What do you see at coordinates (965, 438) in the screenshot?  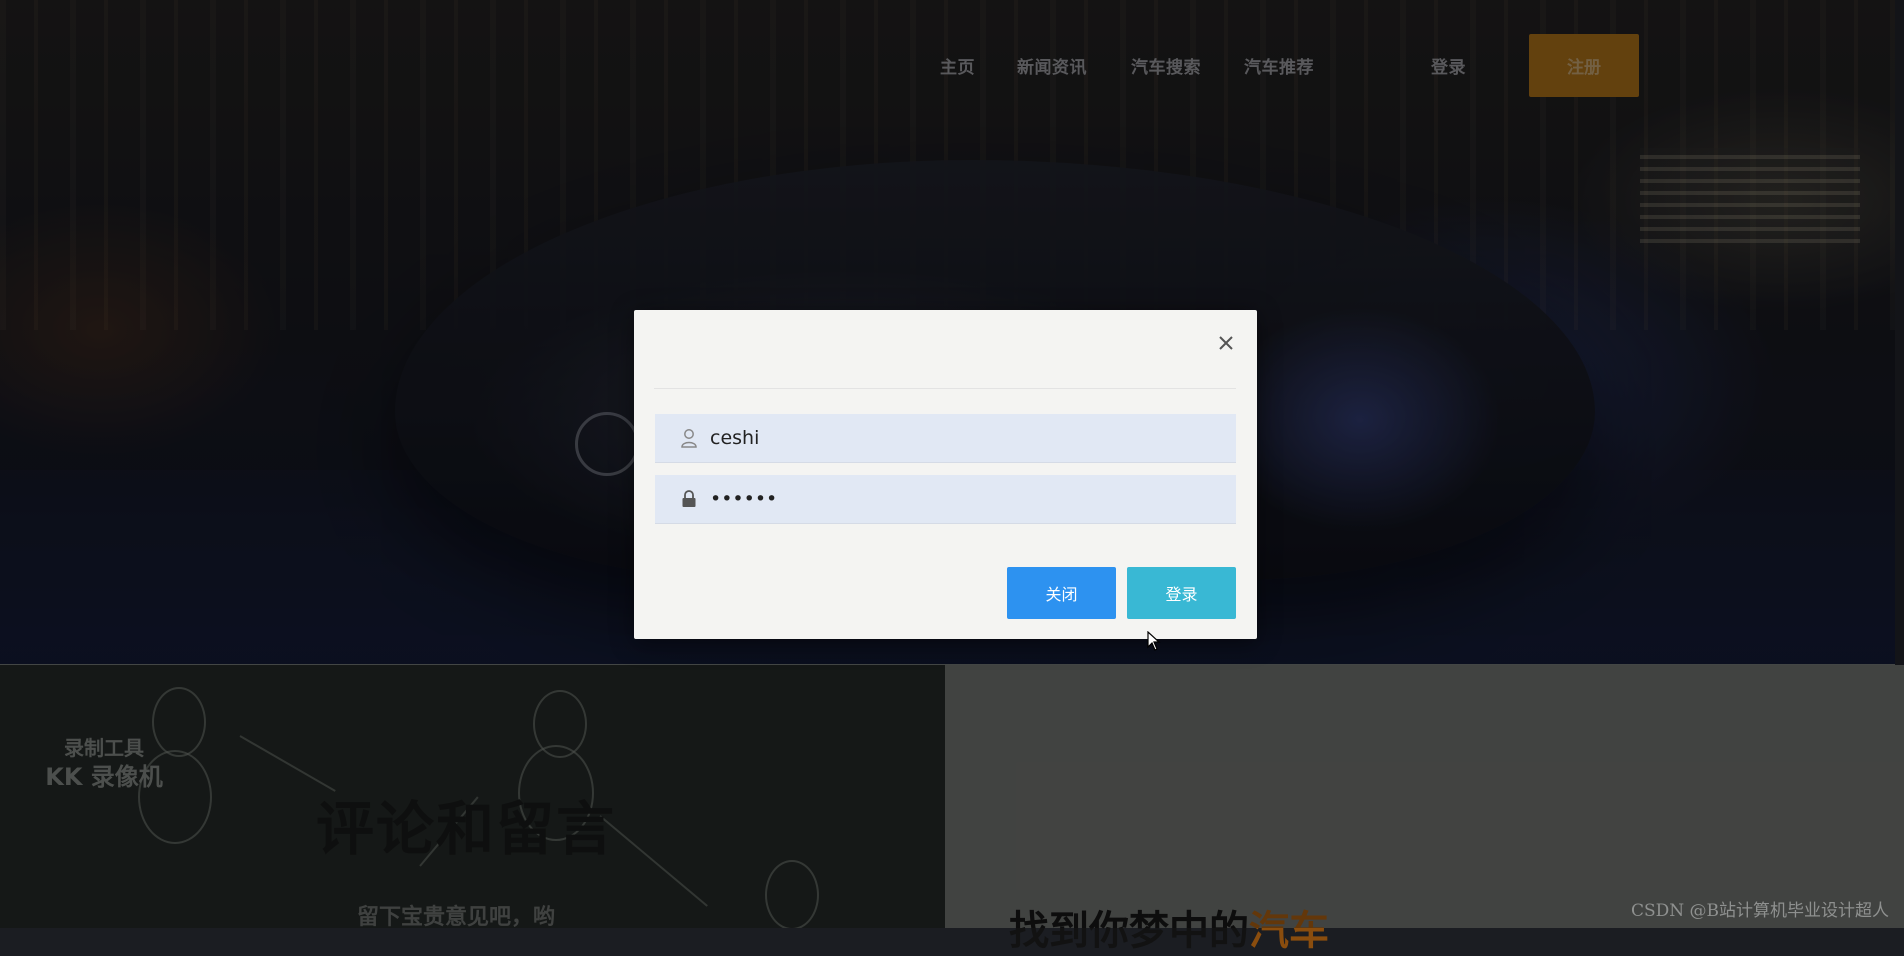 I see `username-input` at bounding box center [965, 438].